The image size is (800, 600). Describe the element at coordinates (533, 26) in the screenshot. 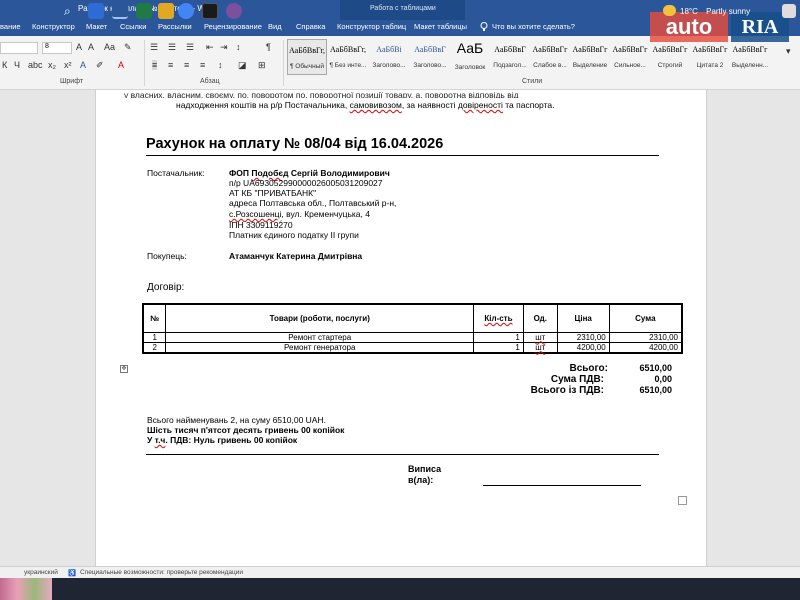

I see `tell-me-search: Что вы хотите сделать?` at that location.